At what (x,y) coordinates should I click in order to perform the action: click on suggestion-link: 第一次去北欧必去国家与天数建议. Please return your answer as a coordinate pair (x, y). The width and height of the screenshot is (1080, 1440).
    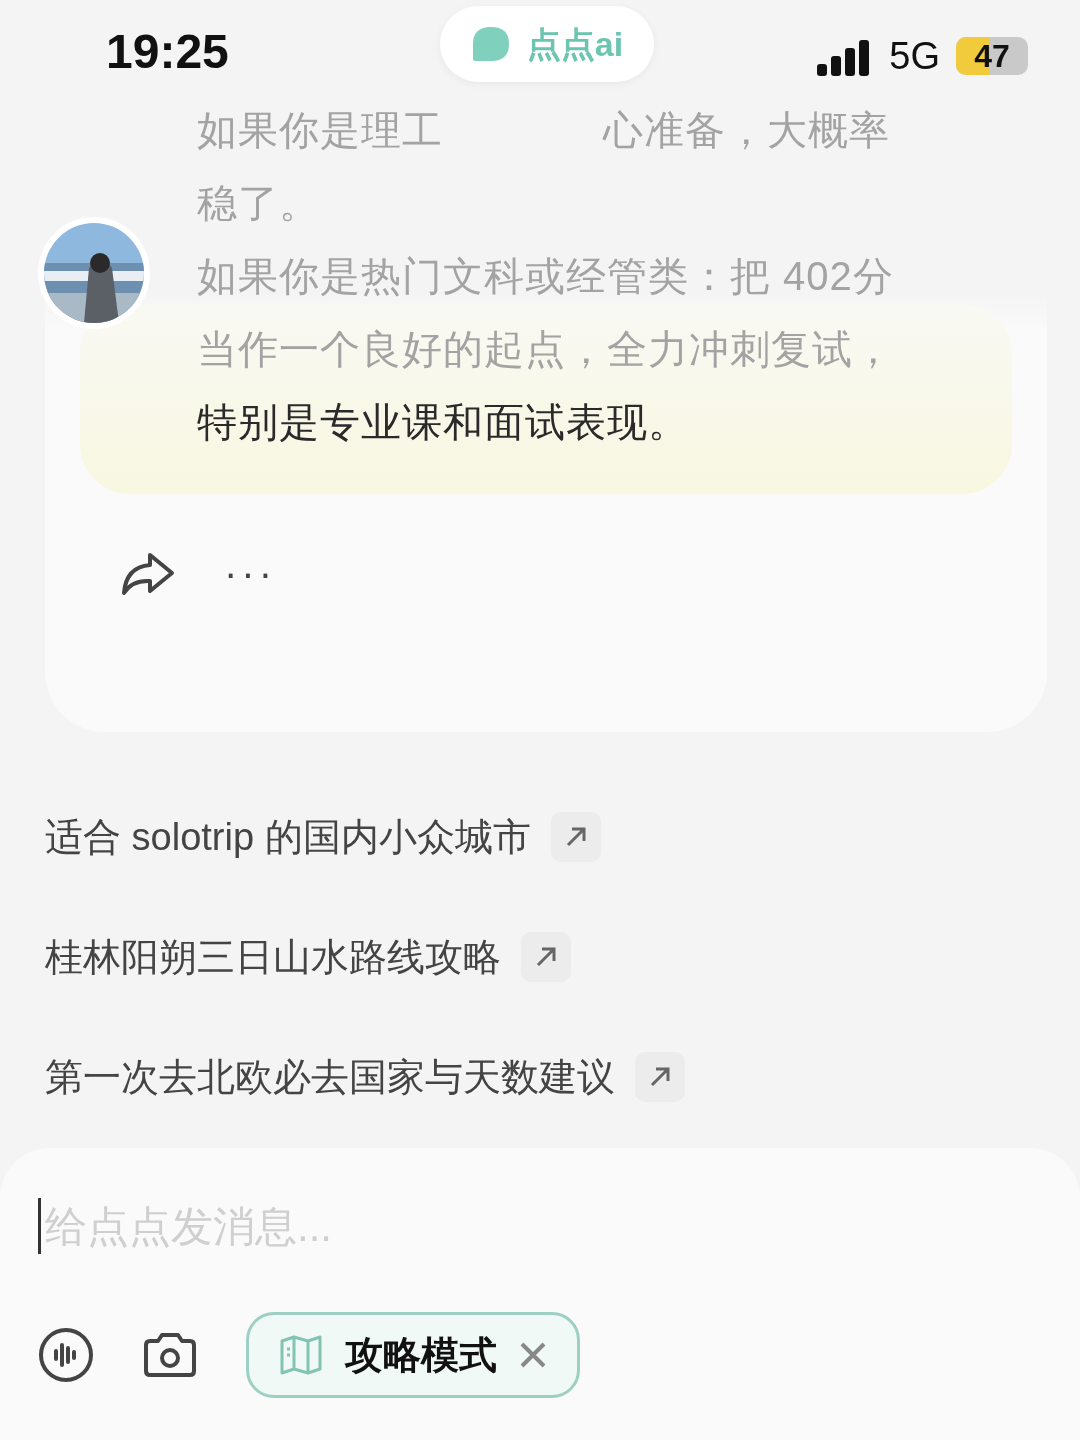
    Looking at the image, I should click on (330, 1077).